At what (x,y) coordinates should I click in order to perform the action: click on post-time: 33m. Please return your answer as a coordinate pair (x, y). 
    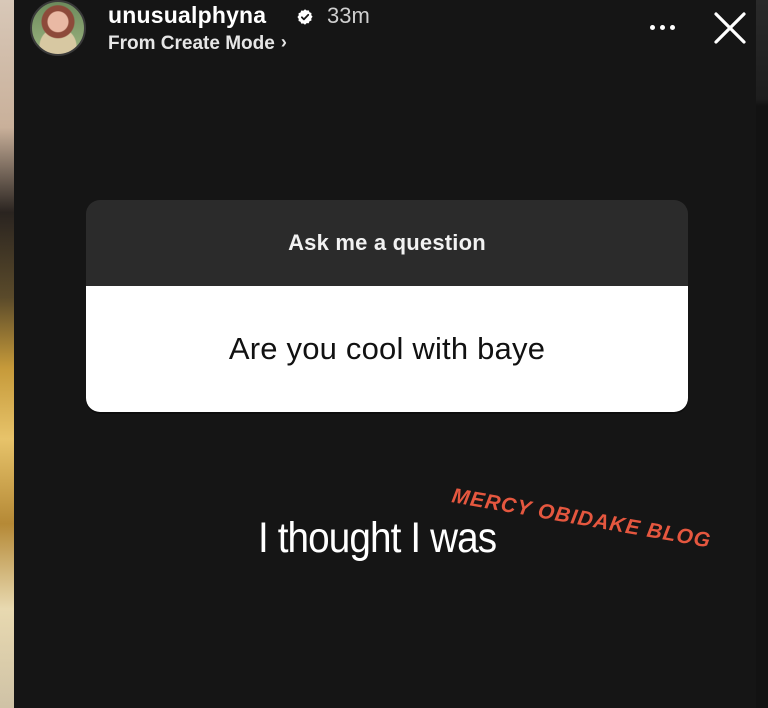
    Looking at the image, I should click on (348, 15).